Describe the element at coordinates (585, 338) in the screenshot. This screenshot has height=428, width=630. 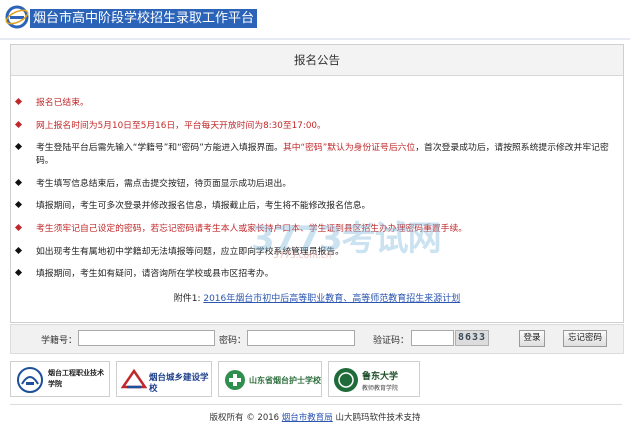
I see `forgot-password-button: 忘记密码` at that location.